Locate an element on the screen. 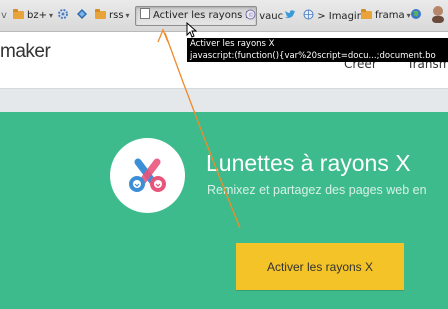 The width and height of the screenshot is (448, 309). bookmark-folder-frama: frama ▾ is located at coordinates (386, 16).